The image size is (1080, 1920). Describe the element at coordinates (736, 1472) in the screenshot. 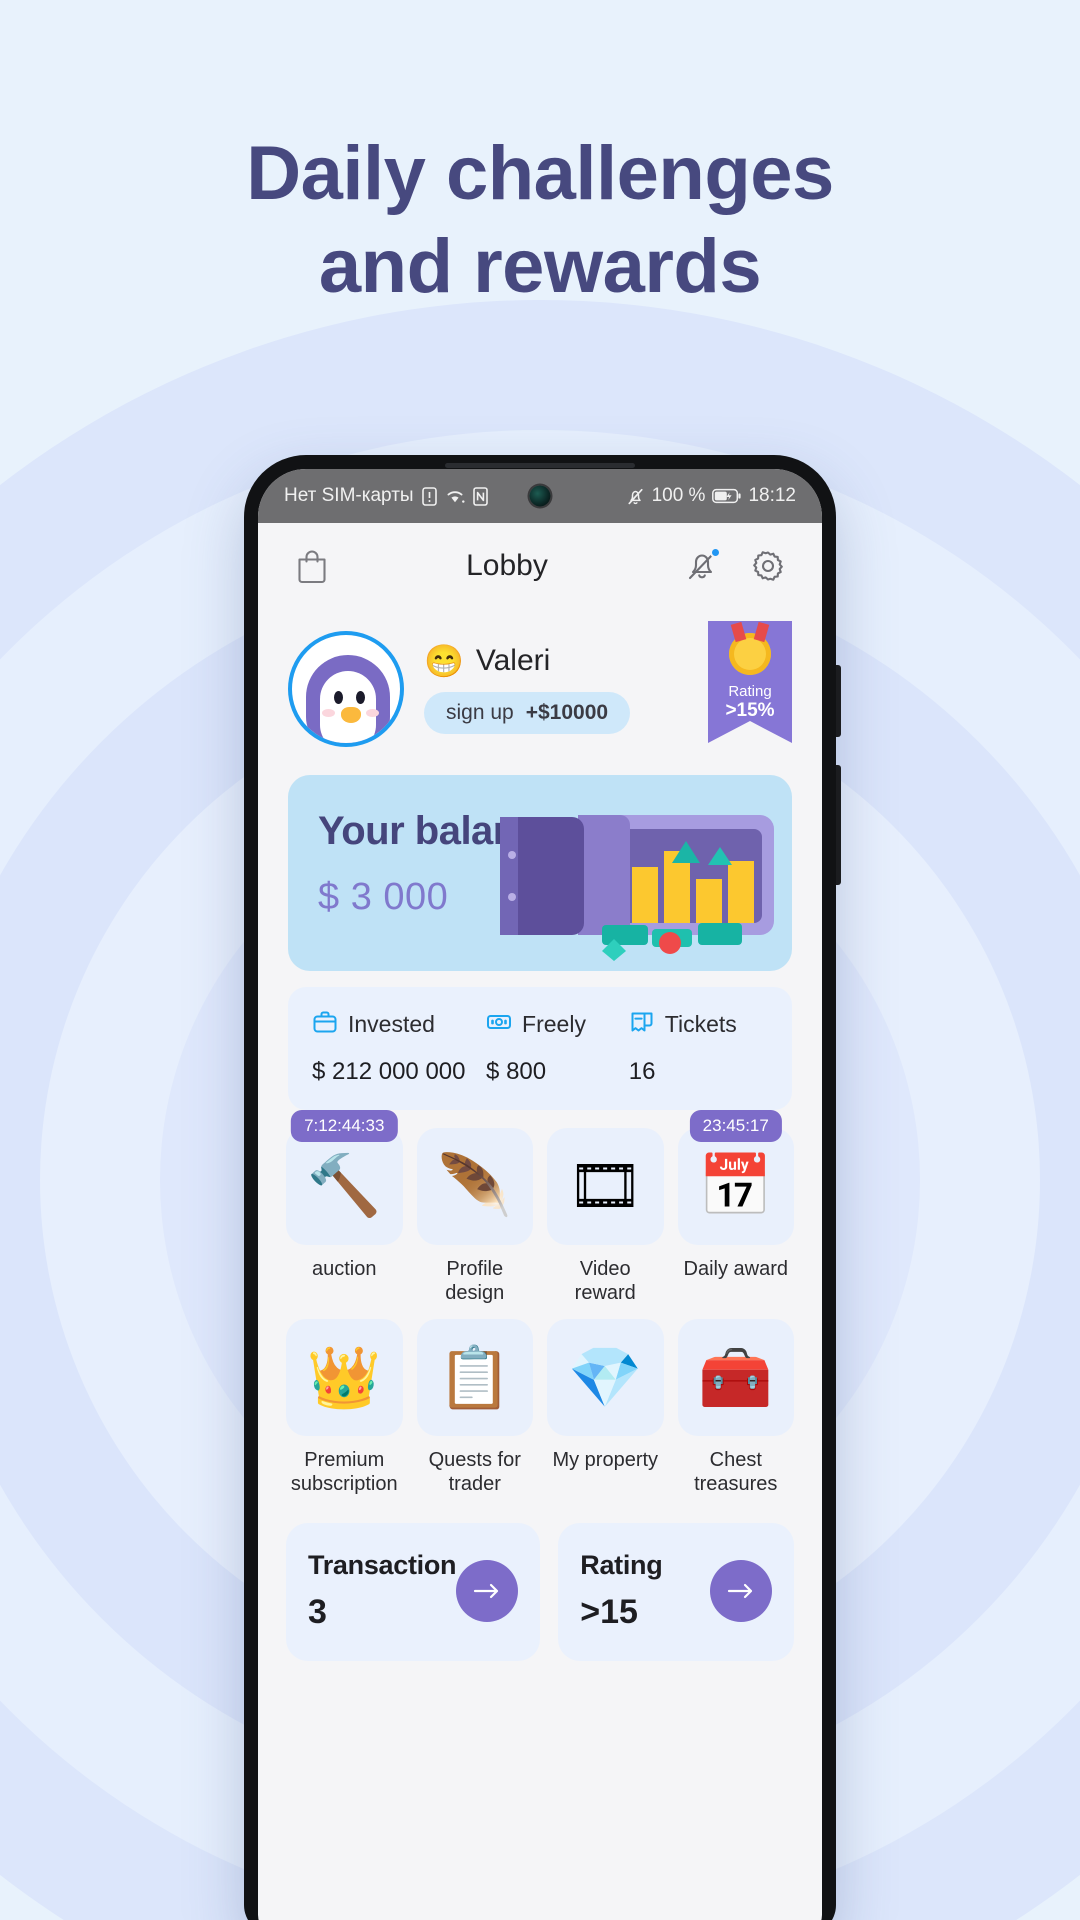

I see `tile-chest-treasures-label: Chest treasures` at that location.